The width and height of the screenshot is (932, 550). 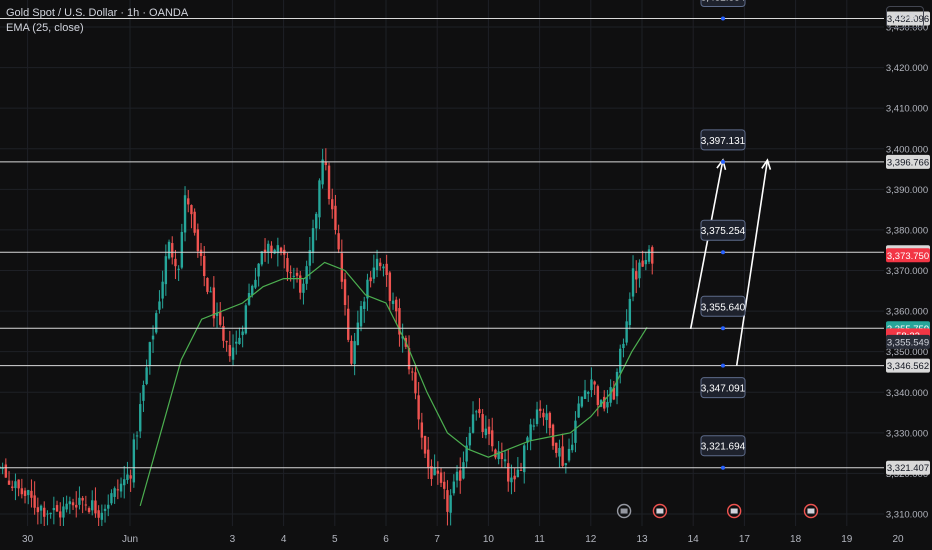 I want to click on y-tick-label: 3,390.000, so click(x=907, y=190).